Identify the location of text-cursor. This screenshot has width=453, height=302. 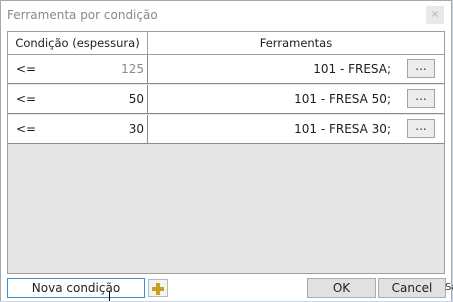
(109, 296).